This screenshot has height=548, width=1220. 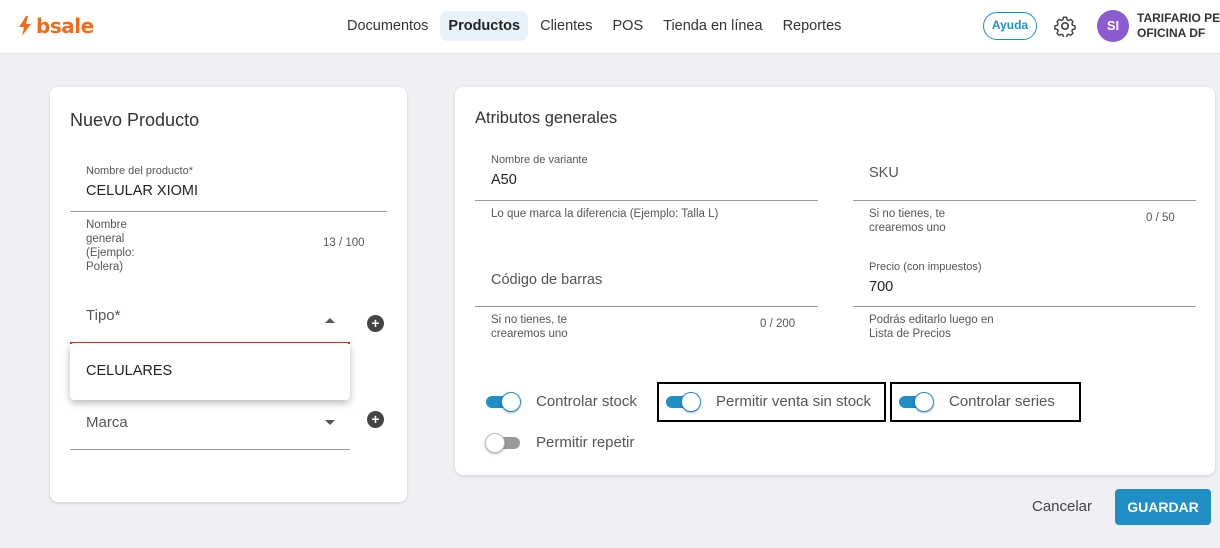 I want to click on permitir-venta-sin-stock-toggle, so click(x=683, y=401).